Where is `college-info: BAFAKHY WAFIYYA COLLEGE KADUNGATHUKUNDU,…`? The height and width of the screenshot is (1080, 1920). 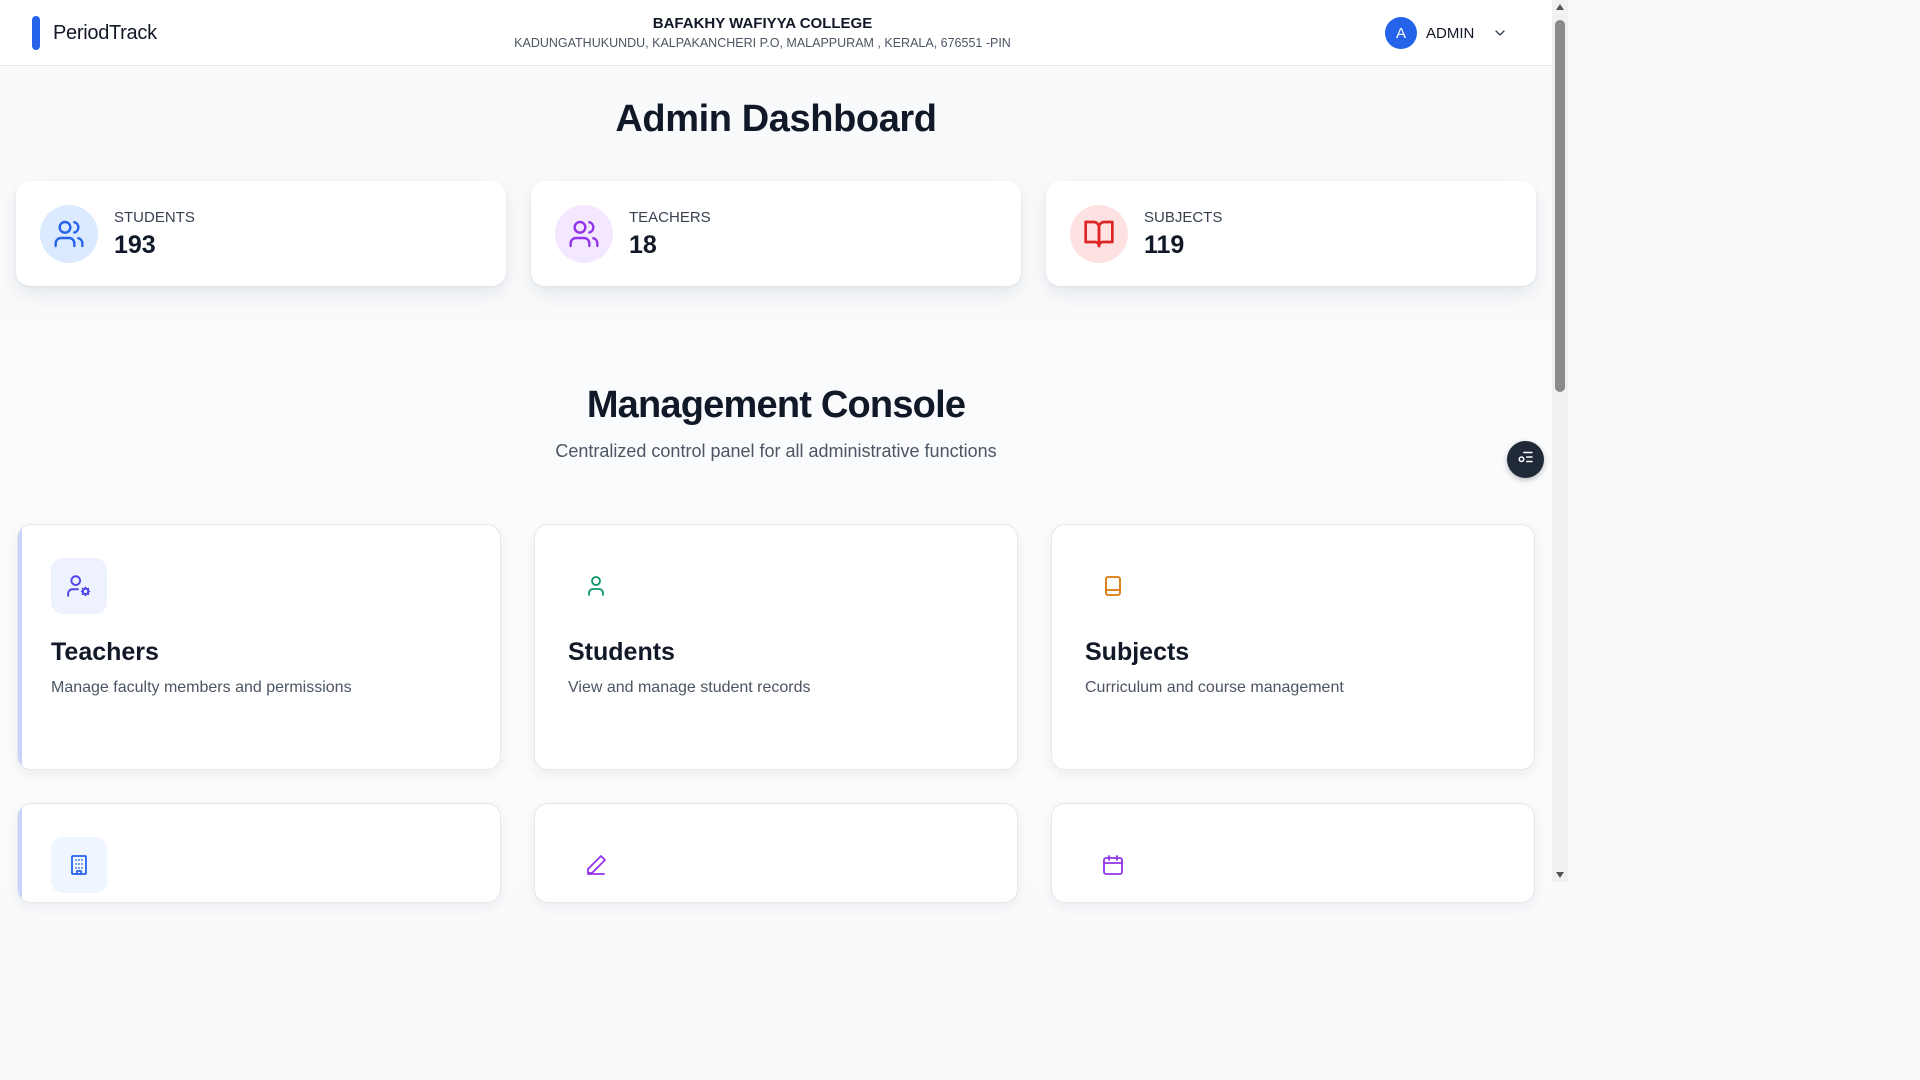 college-info: BAFAKHY WAFIYYA COLLEGE KADUNGATHUKUNDU,… is located at coordinates (762, 32).